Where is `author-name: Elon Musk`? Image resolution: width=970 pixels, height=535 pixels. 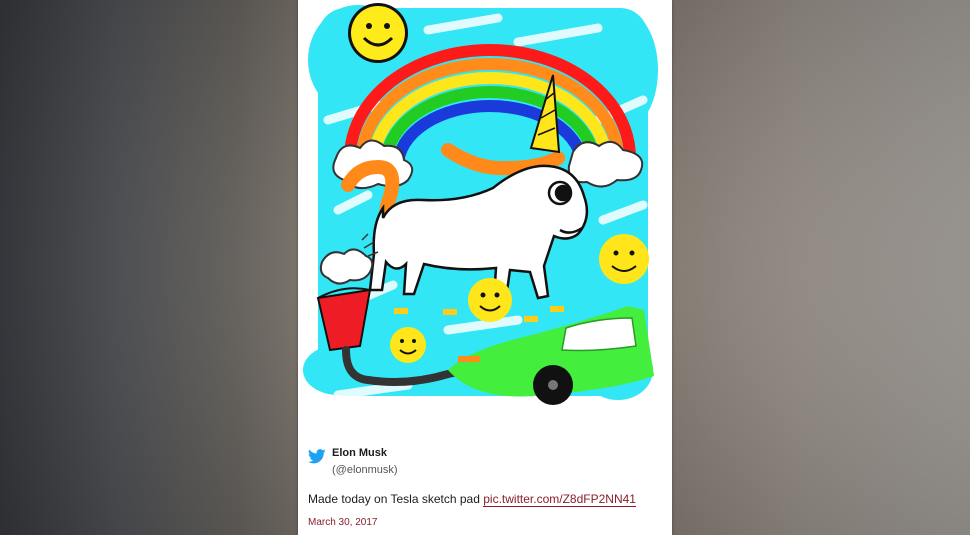 author-name: Elon Musk is located at coordinates (359, 453).